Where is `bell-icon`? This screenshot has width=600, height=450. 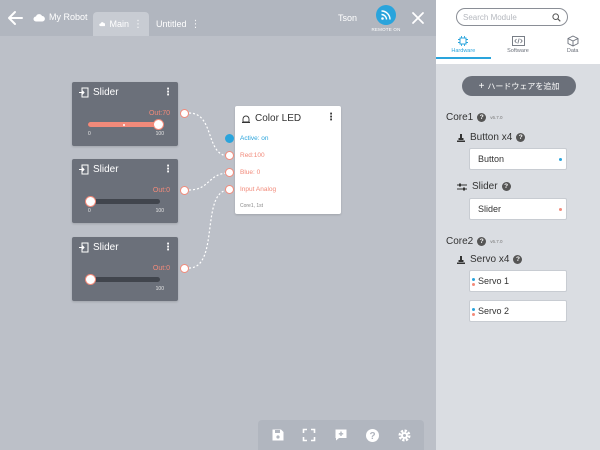 bell-icon is located at coordinates (246, 119).